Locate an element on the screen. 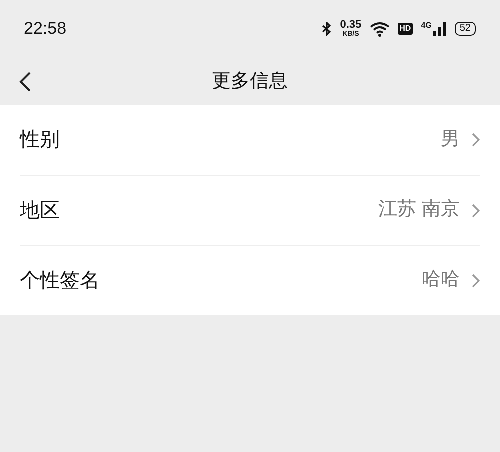 The image size is (500, 452). info-row: 地区 江苏 南京 is located at coordinates (250, 210).